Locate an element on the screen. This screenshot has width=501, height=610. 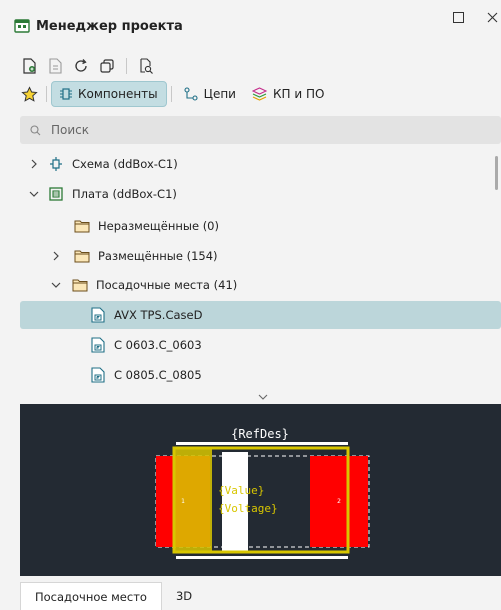
tree-scrollbar is located at coordinates (496, 173).